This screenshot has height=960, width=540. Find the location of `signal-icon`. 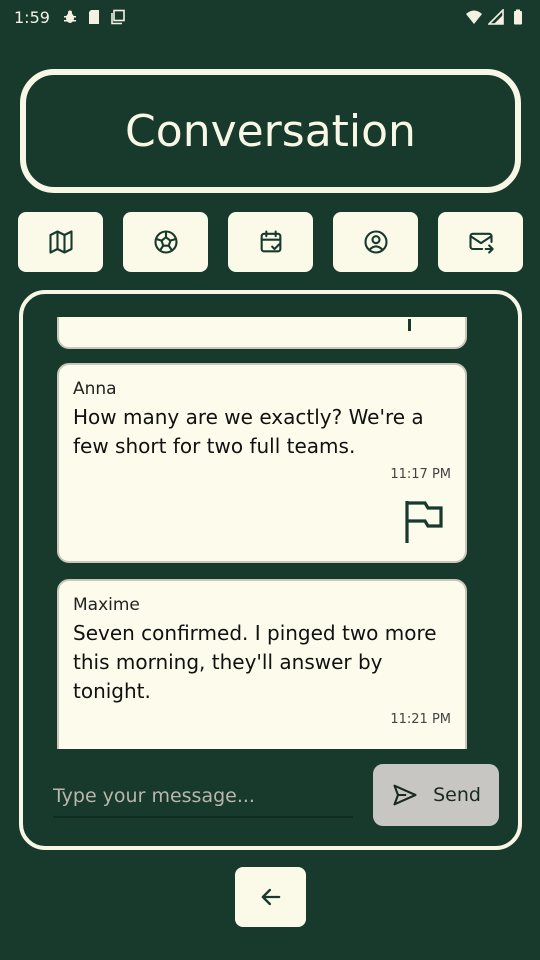

signal-icon is located at coordinates (496, 17).